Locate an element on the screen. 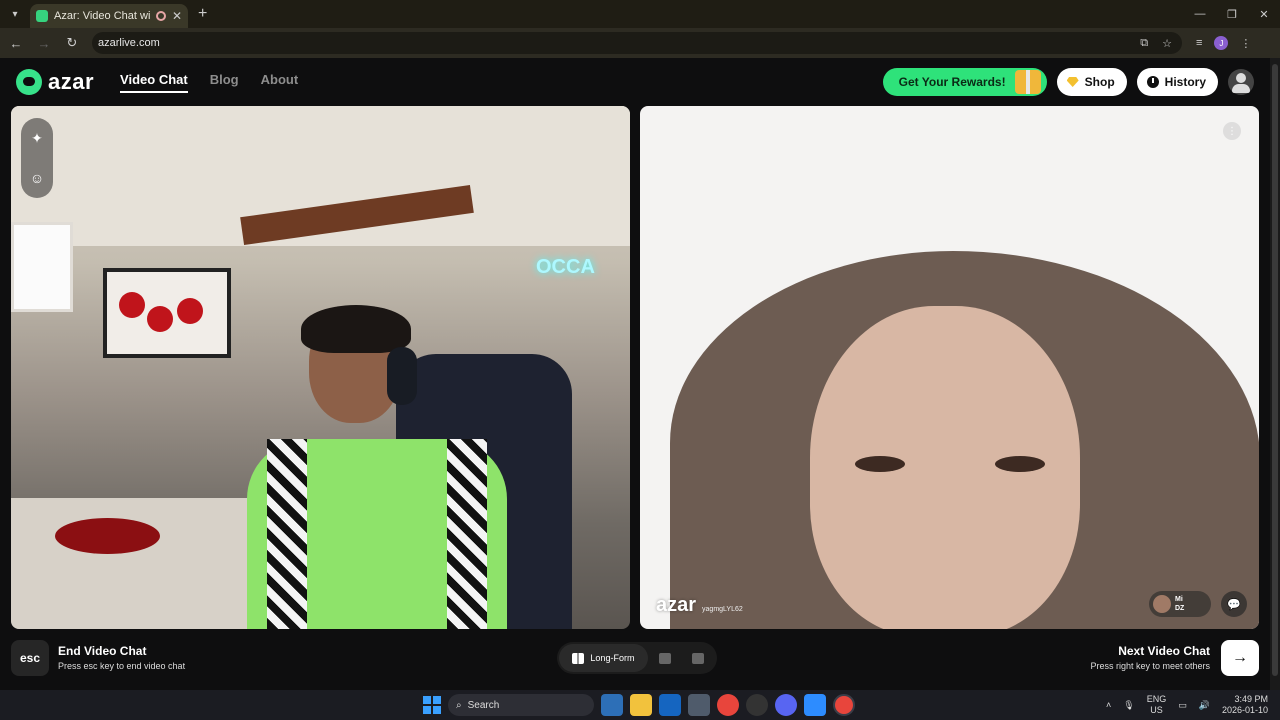 This screenshot has width=1280, height=720. recording-icon is located at coordinates (160, 16).